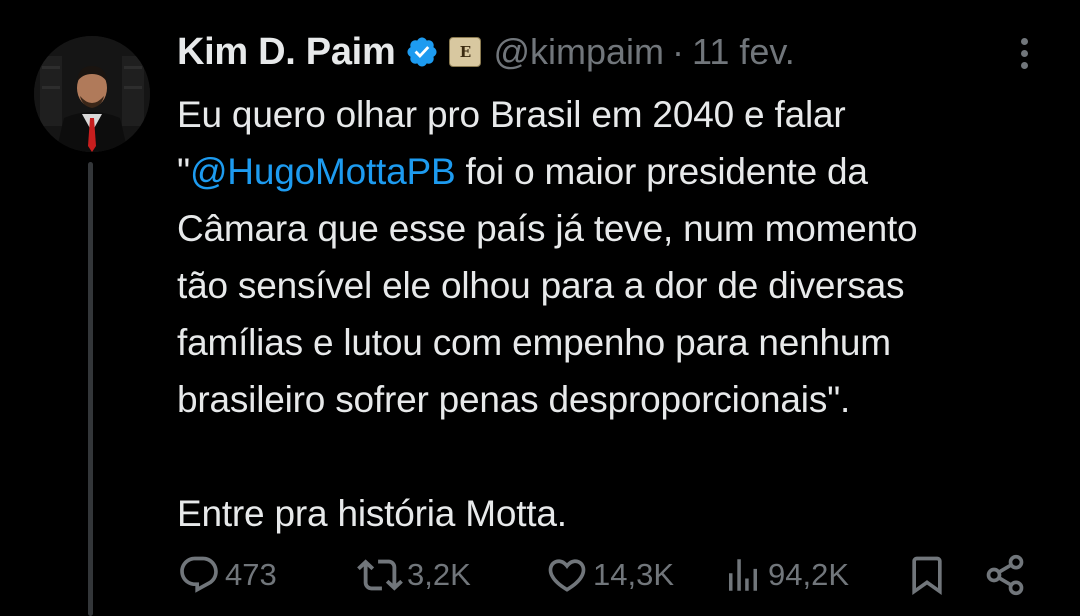  Describe the element at coordinates (199, 574) in the screenshot. I see `reply-icon` at that location.